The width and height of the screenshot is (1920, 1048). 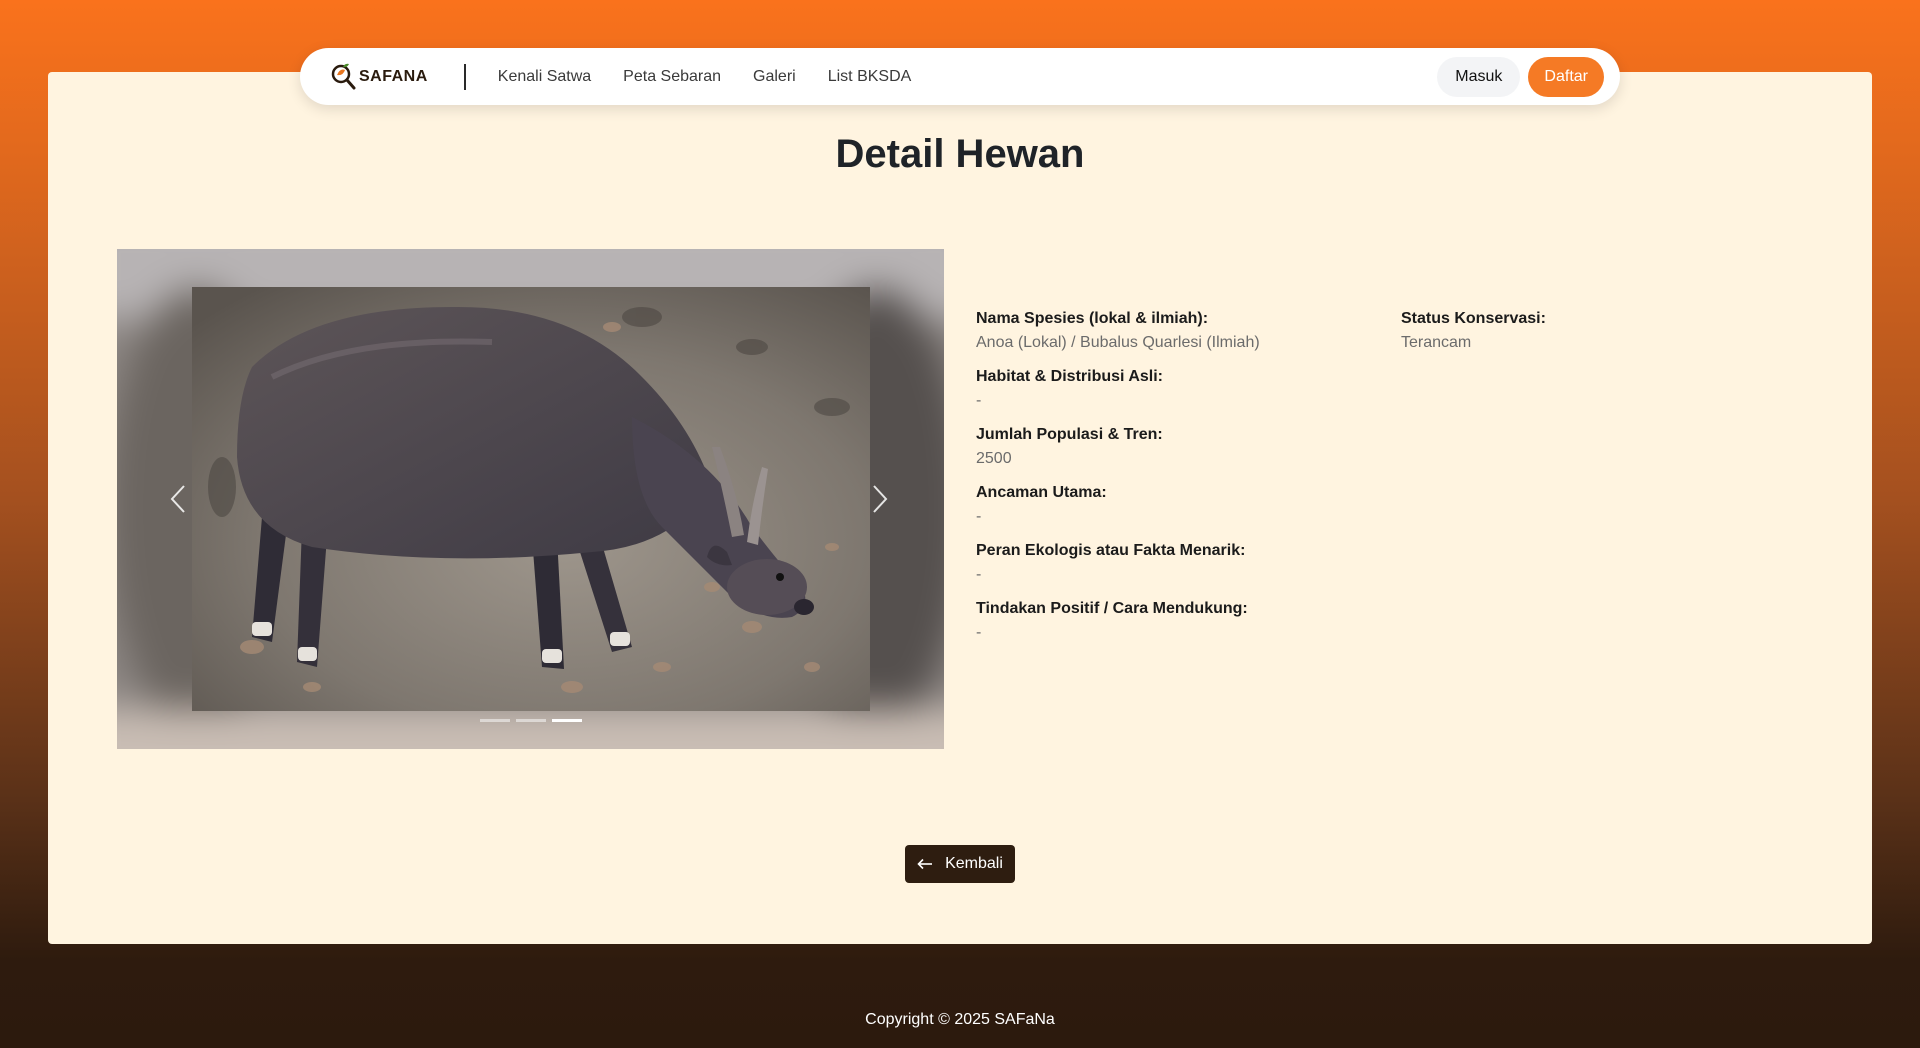 What do you see at coordinates (1601, 331) in the screenshot?
I see `field-conservation-status: Status Konservasi: Terancam` at bounding box center [1601, 331].